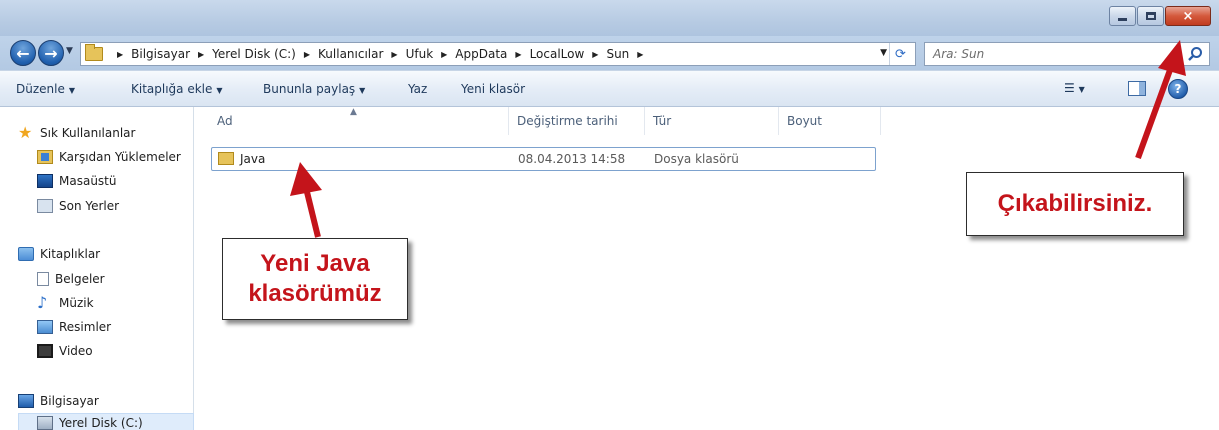 Image resolution: width=1219 pixels, height=430 pixels. I want to click on back-button: ←, so click(23, 53).